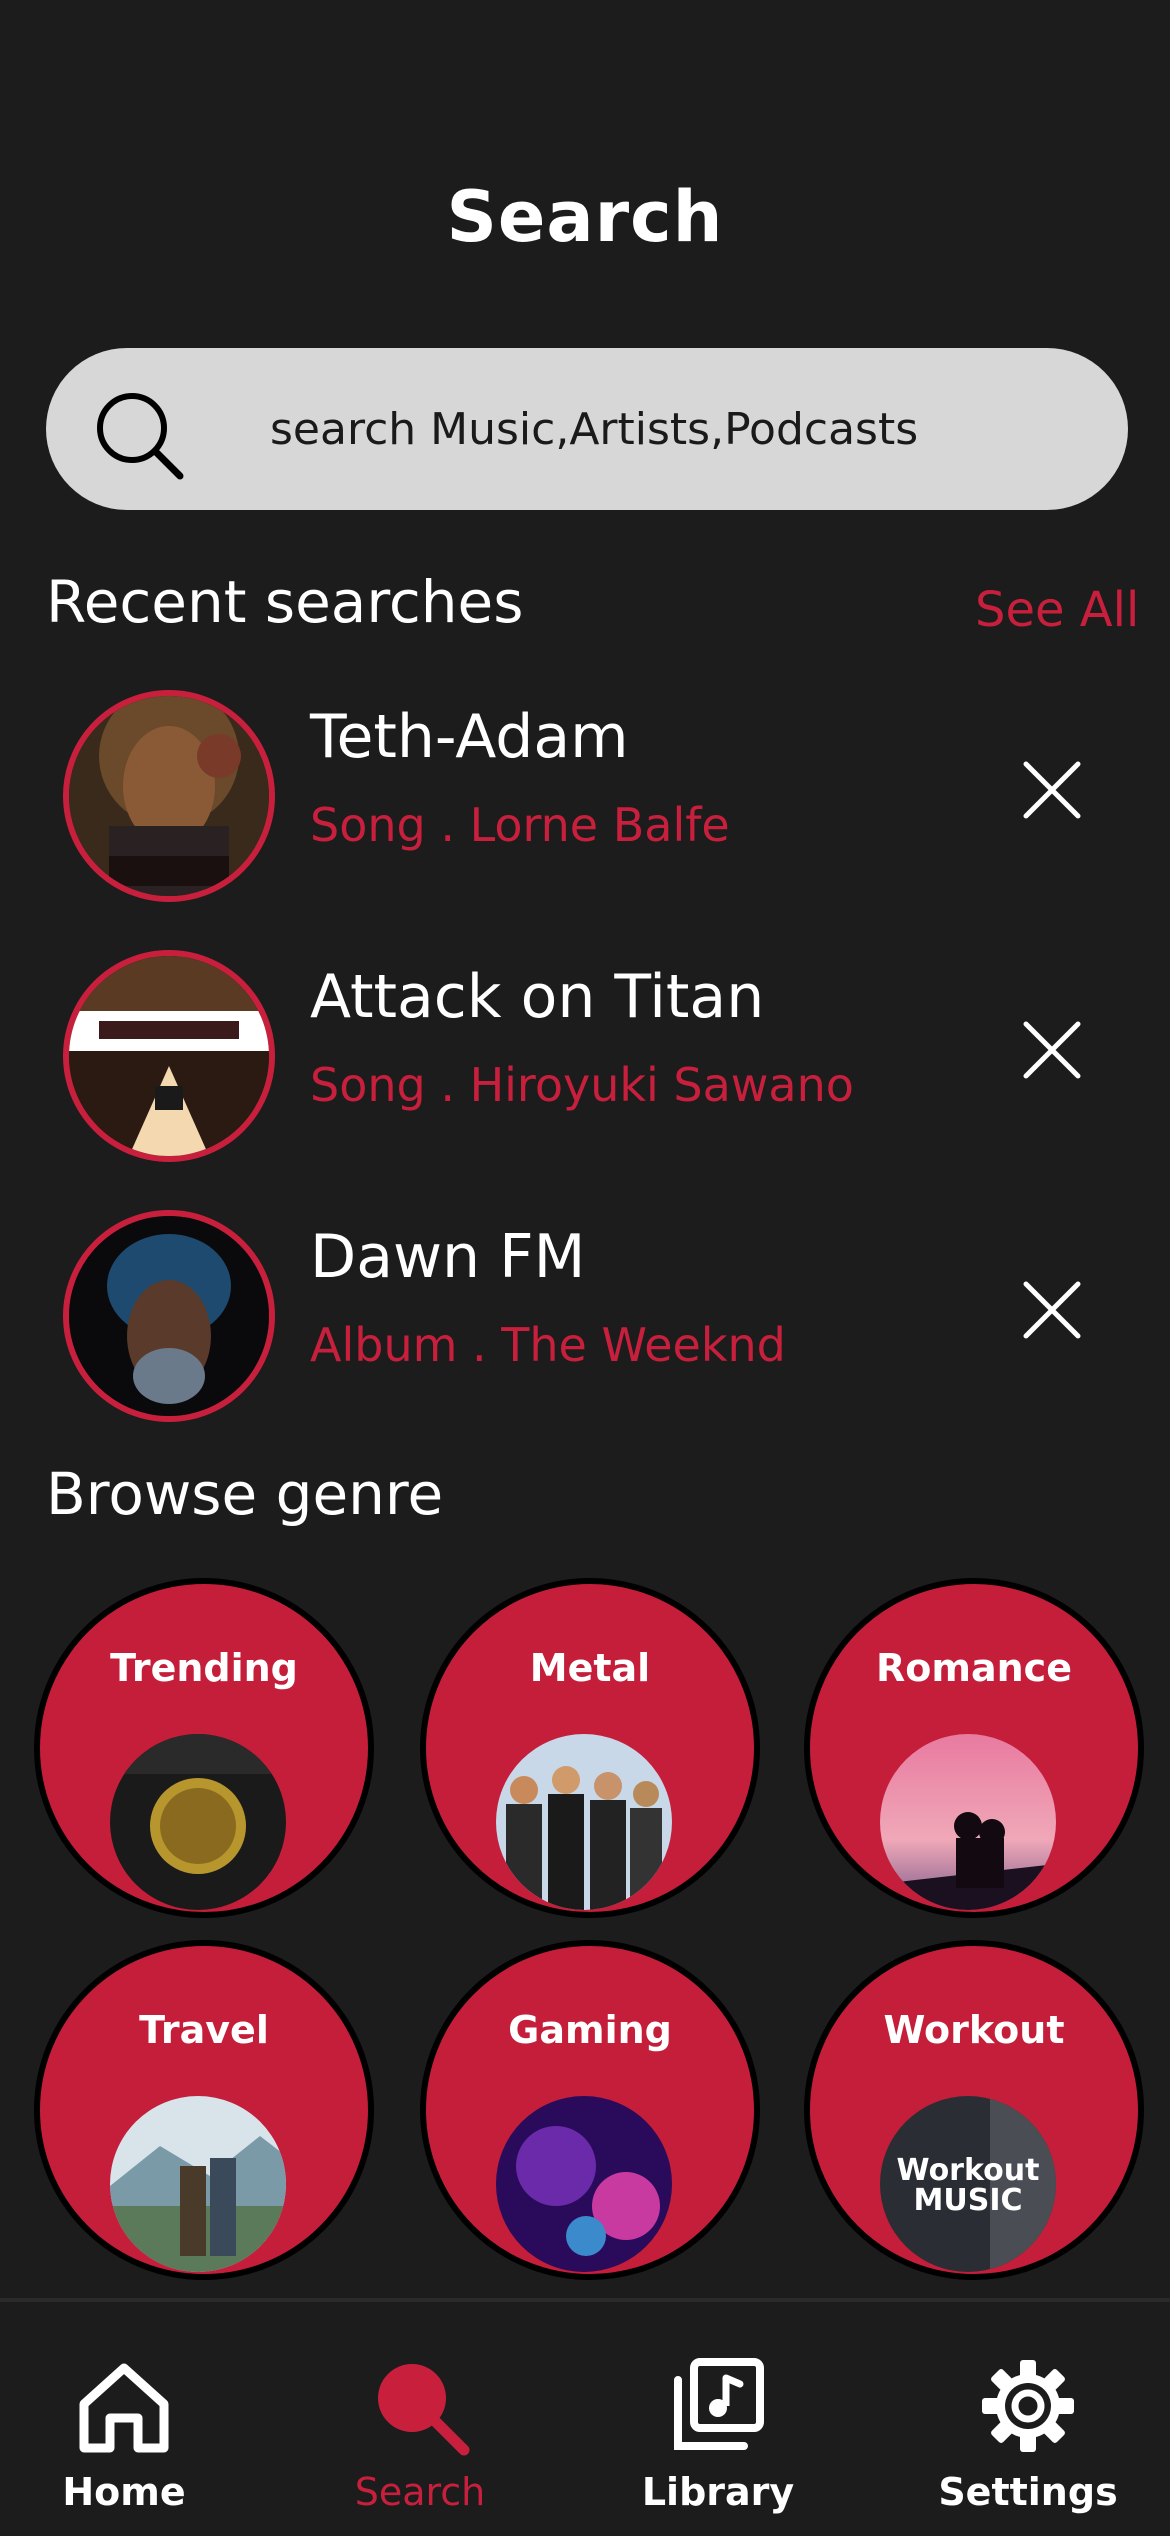 The width and height of the screenshot is (1170, 2536). Describe the element at coordinates (1028, 2406) in the screenshot. I see `gear-icon` at that location.